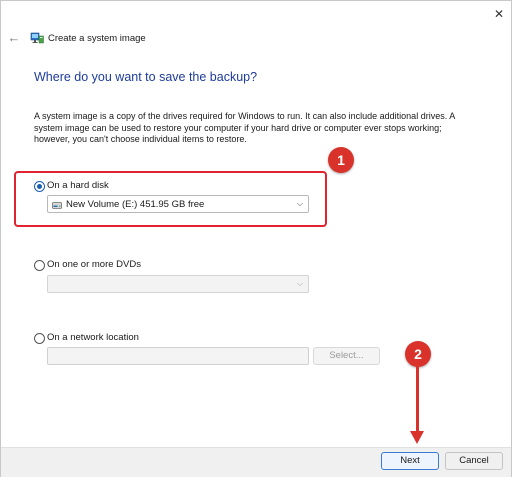  Describe the element at coordinates (170, 199) in the screenshot. I see `hard-disk-highlight-box` at that location.